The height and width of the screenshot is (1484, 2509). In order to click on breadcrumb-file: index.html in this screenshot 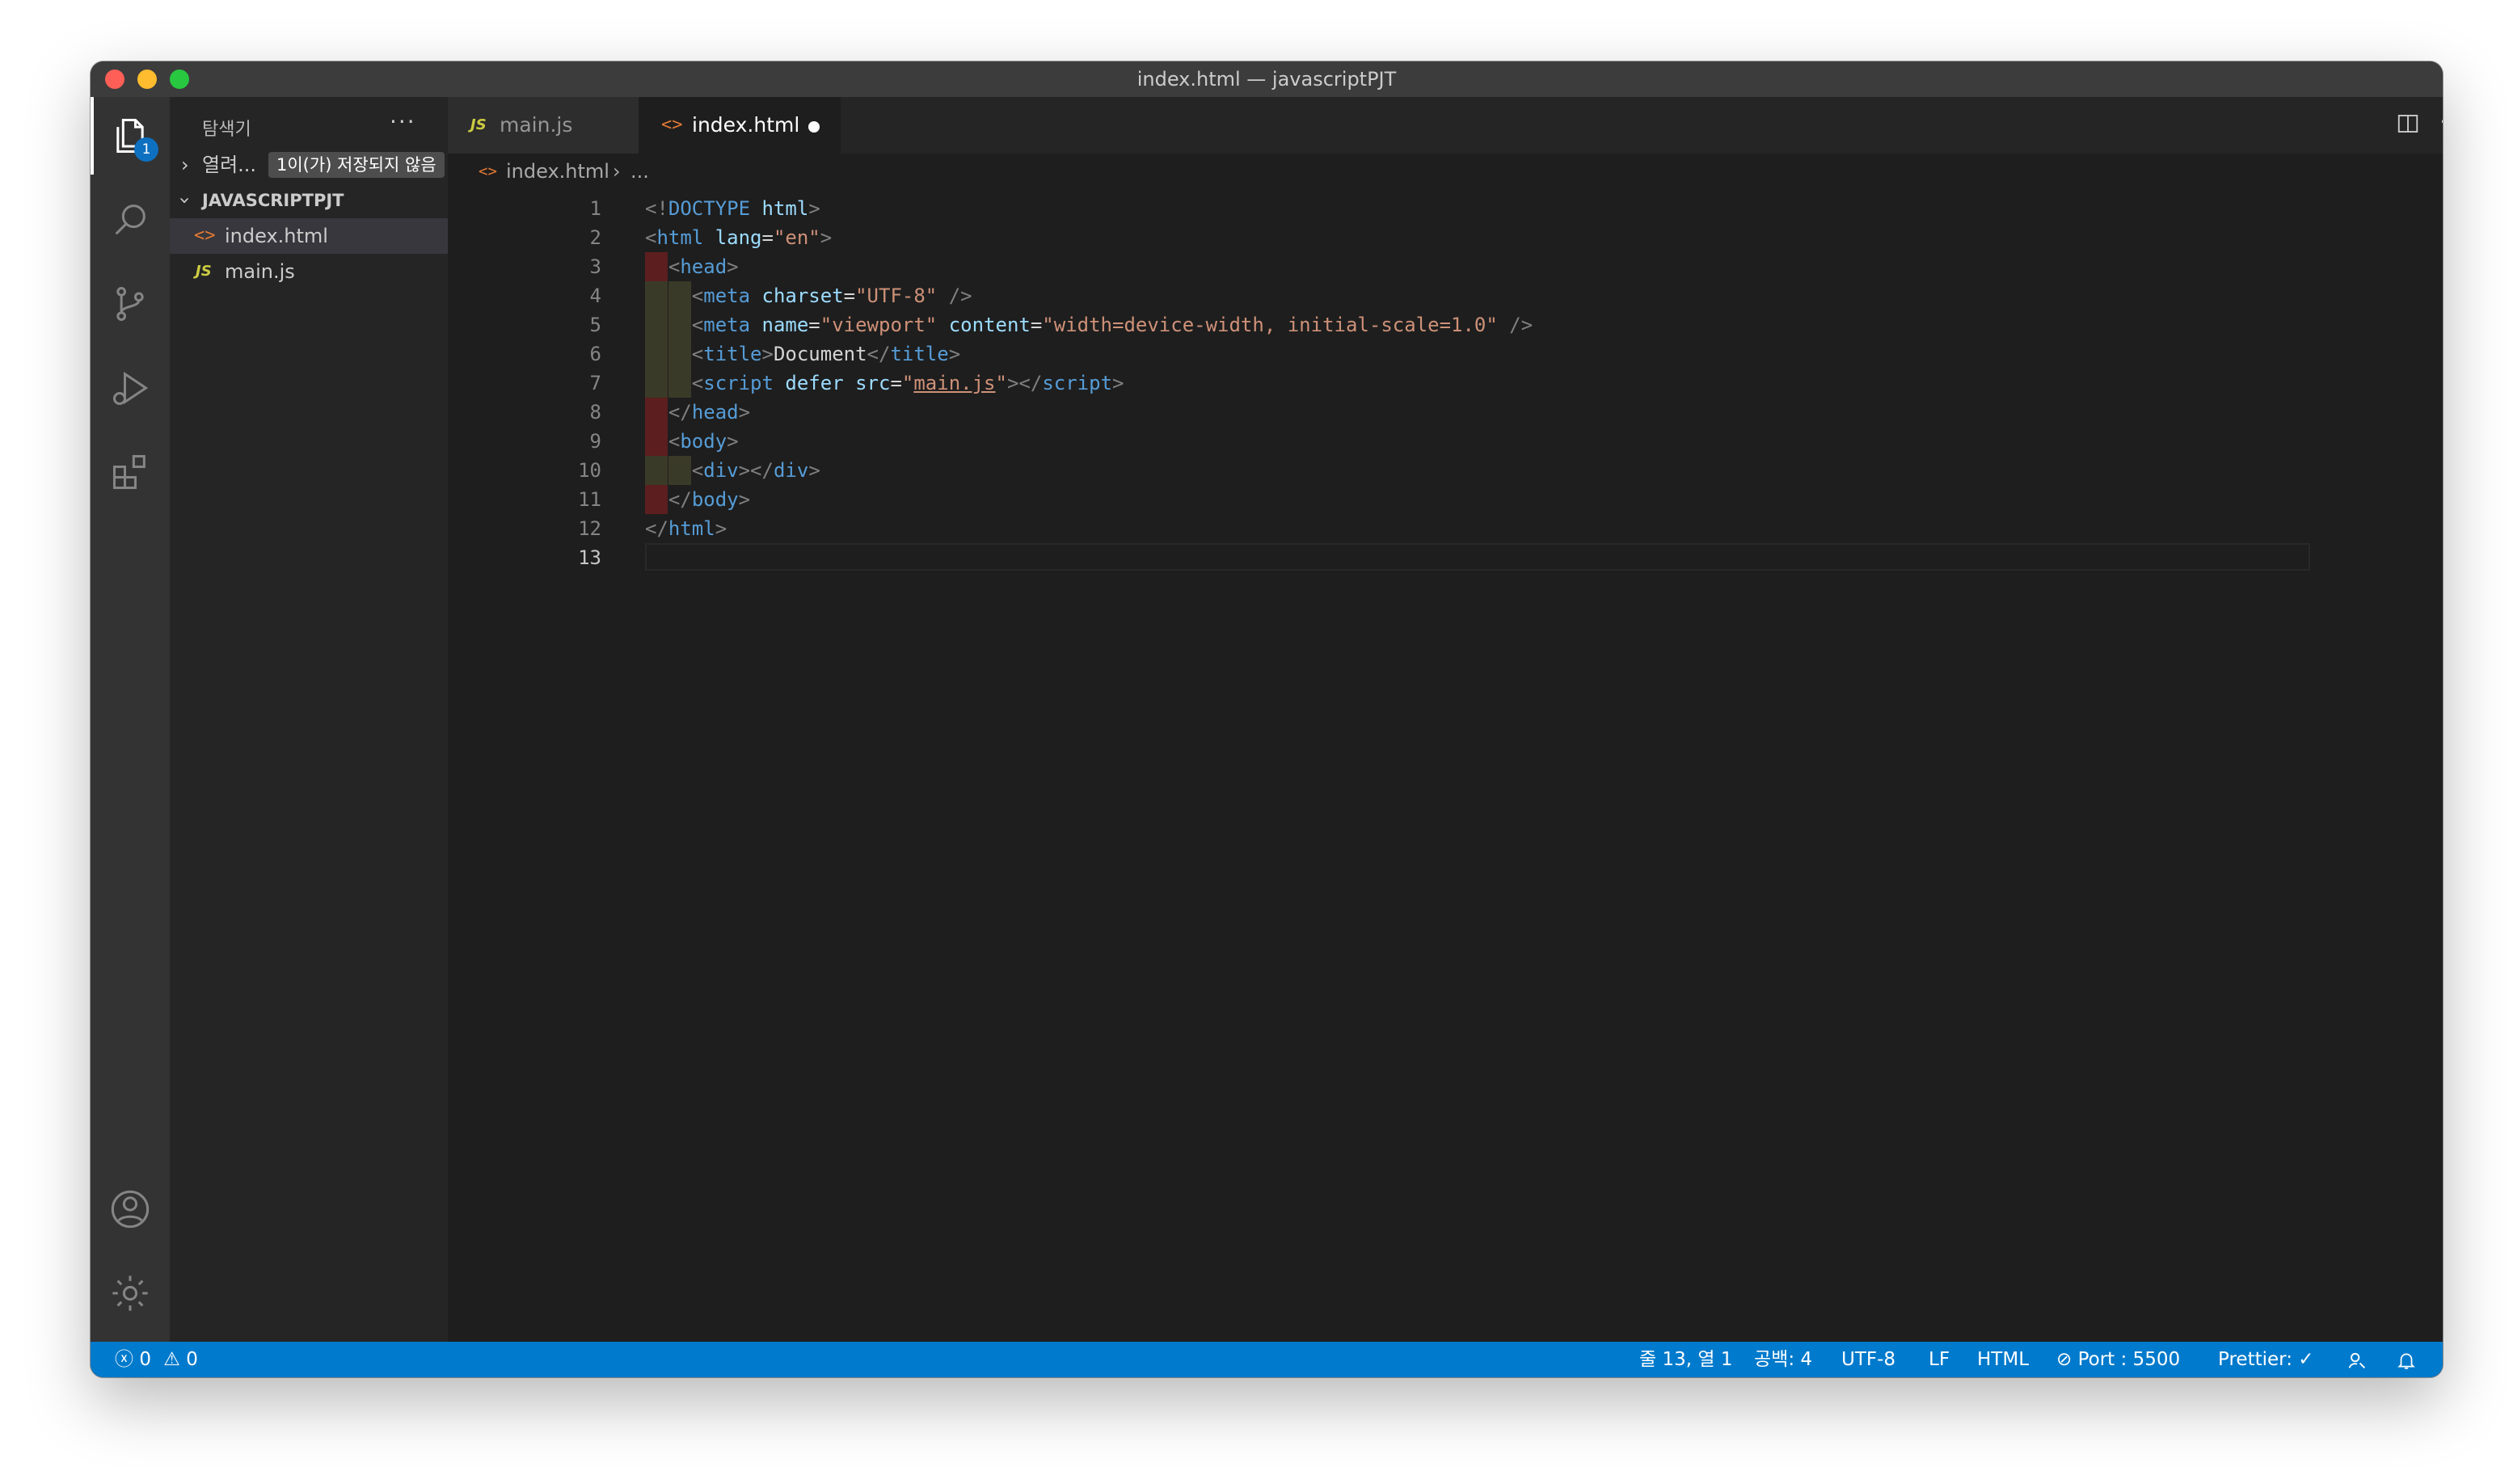, I will do `click(557, 171)`.